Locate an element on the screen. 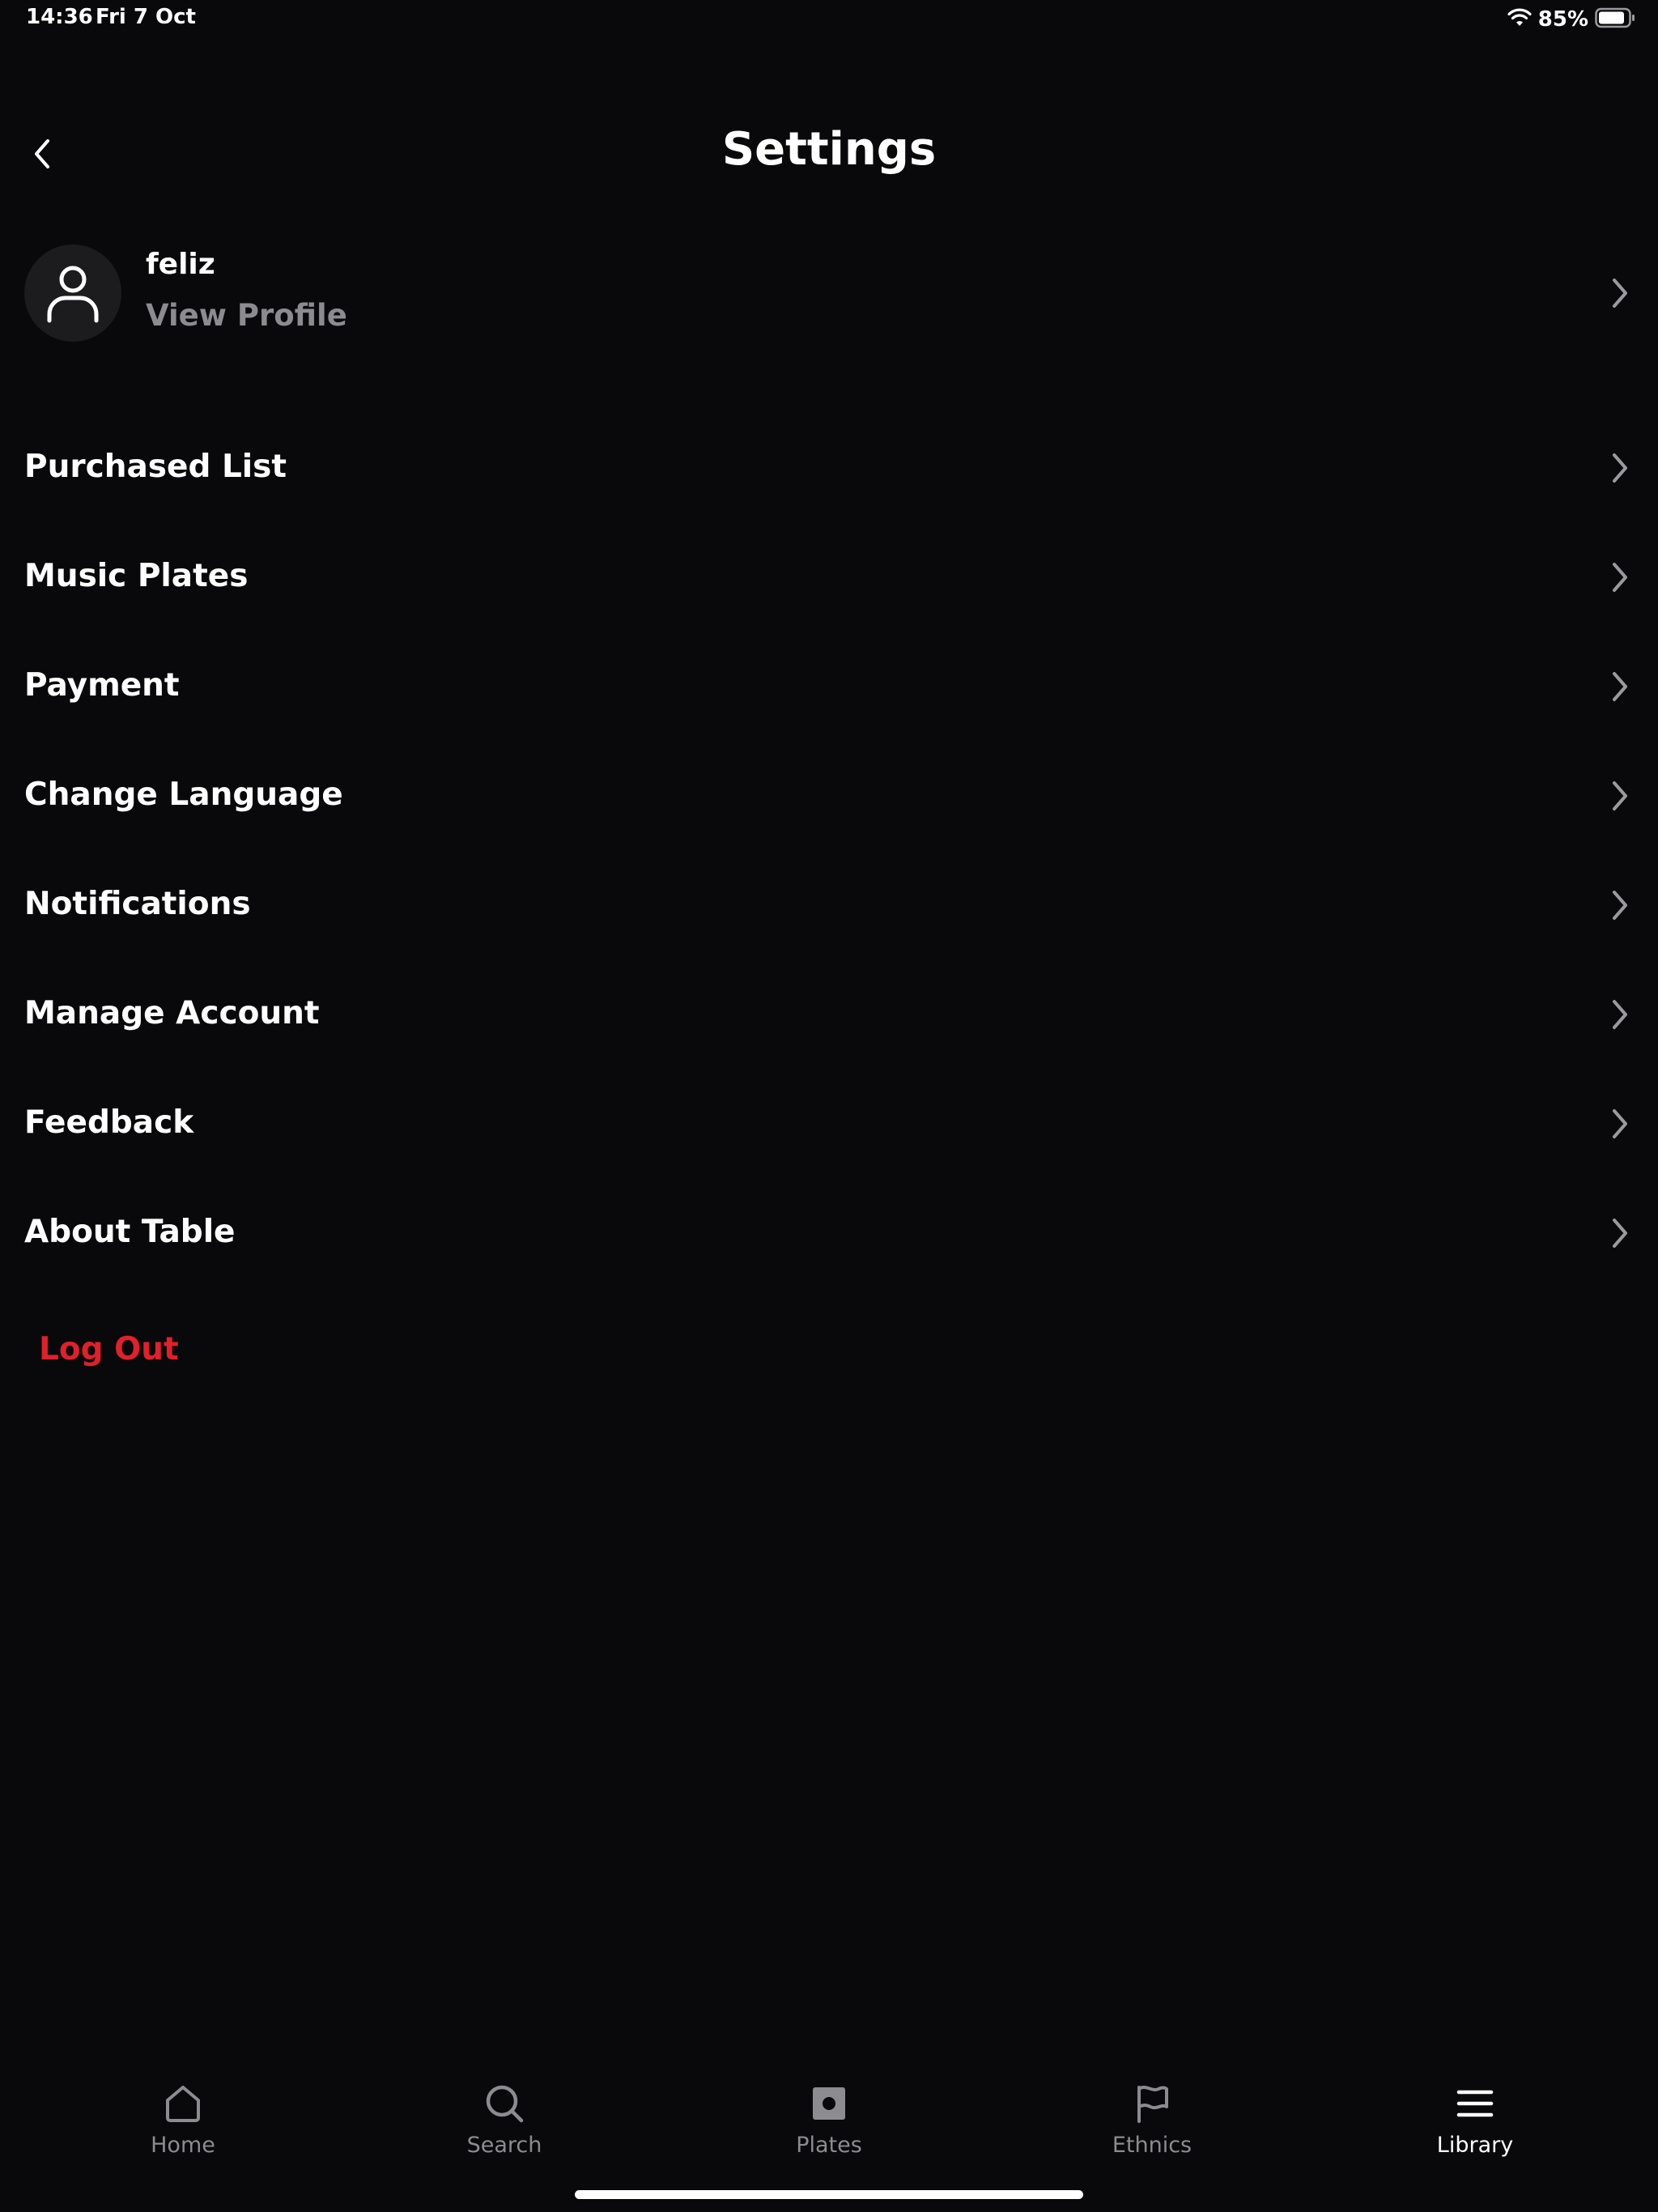 This screenshot has width=1658, height=2212. menu-item-about-table: About Table is located at coordinates (829, 1234).